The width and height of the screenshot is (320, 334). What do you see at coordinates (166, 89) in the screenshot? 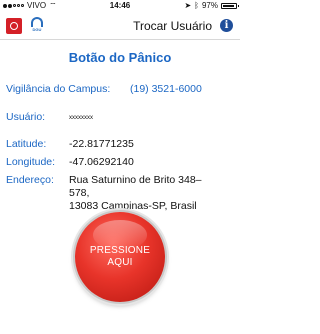
I see `campus-security-phone-link: (19) 3521-6000` at bounding box center [166, 89].